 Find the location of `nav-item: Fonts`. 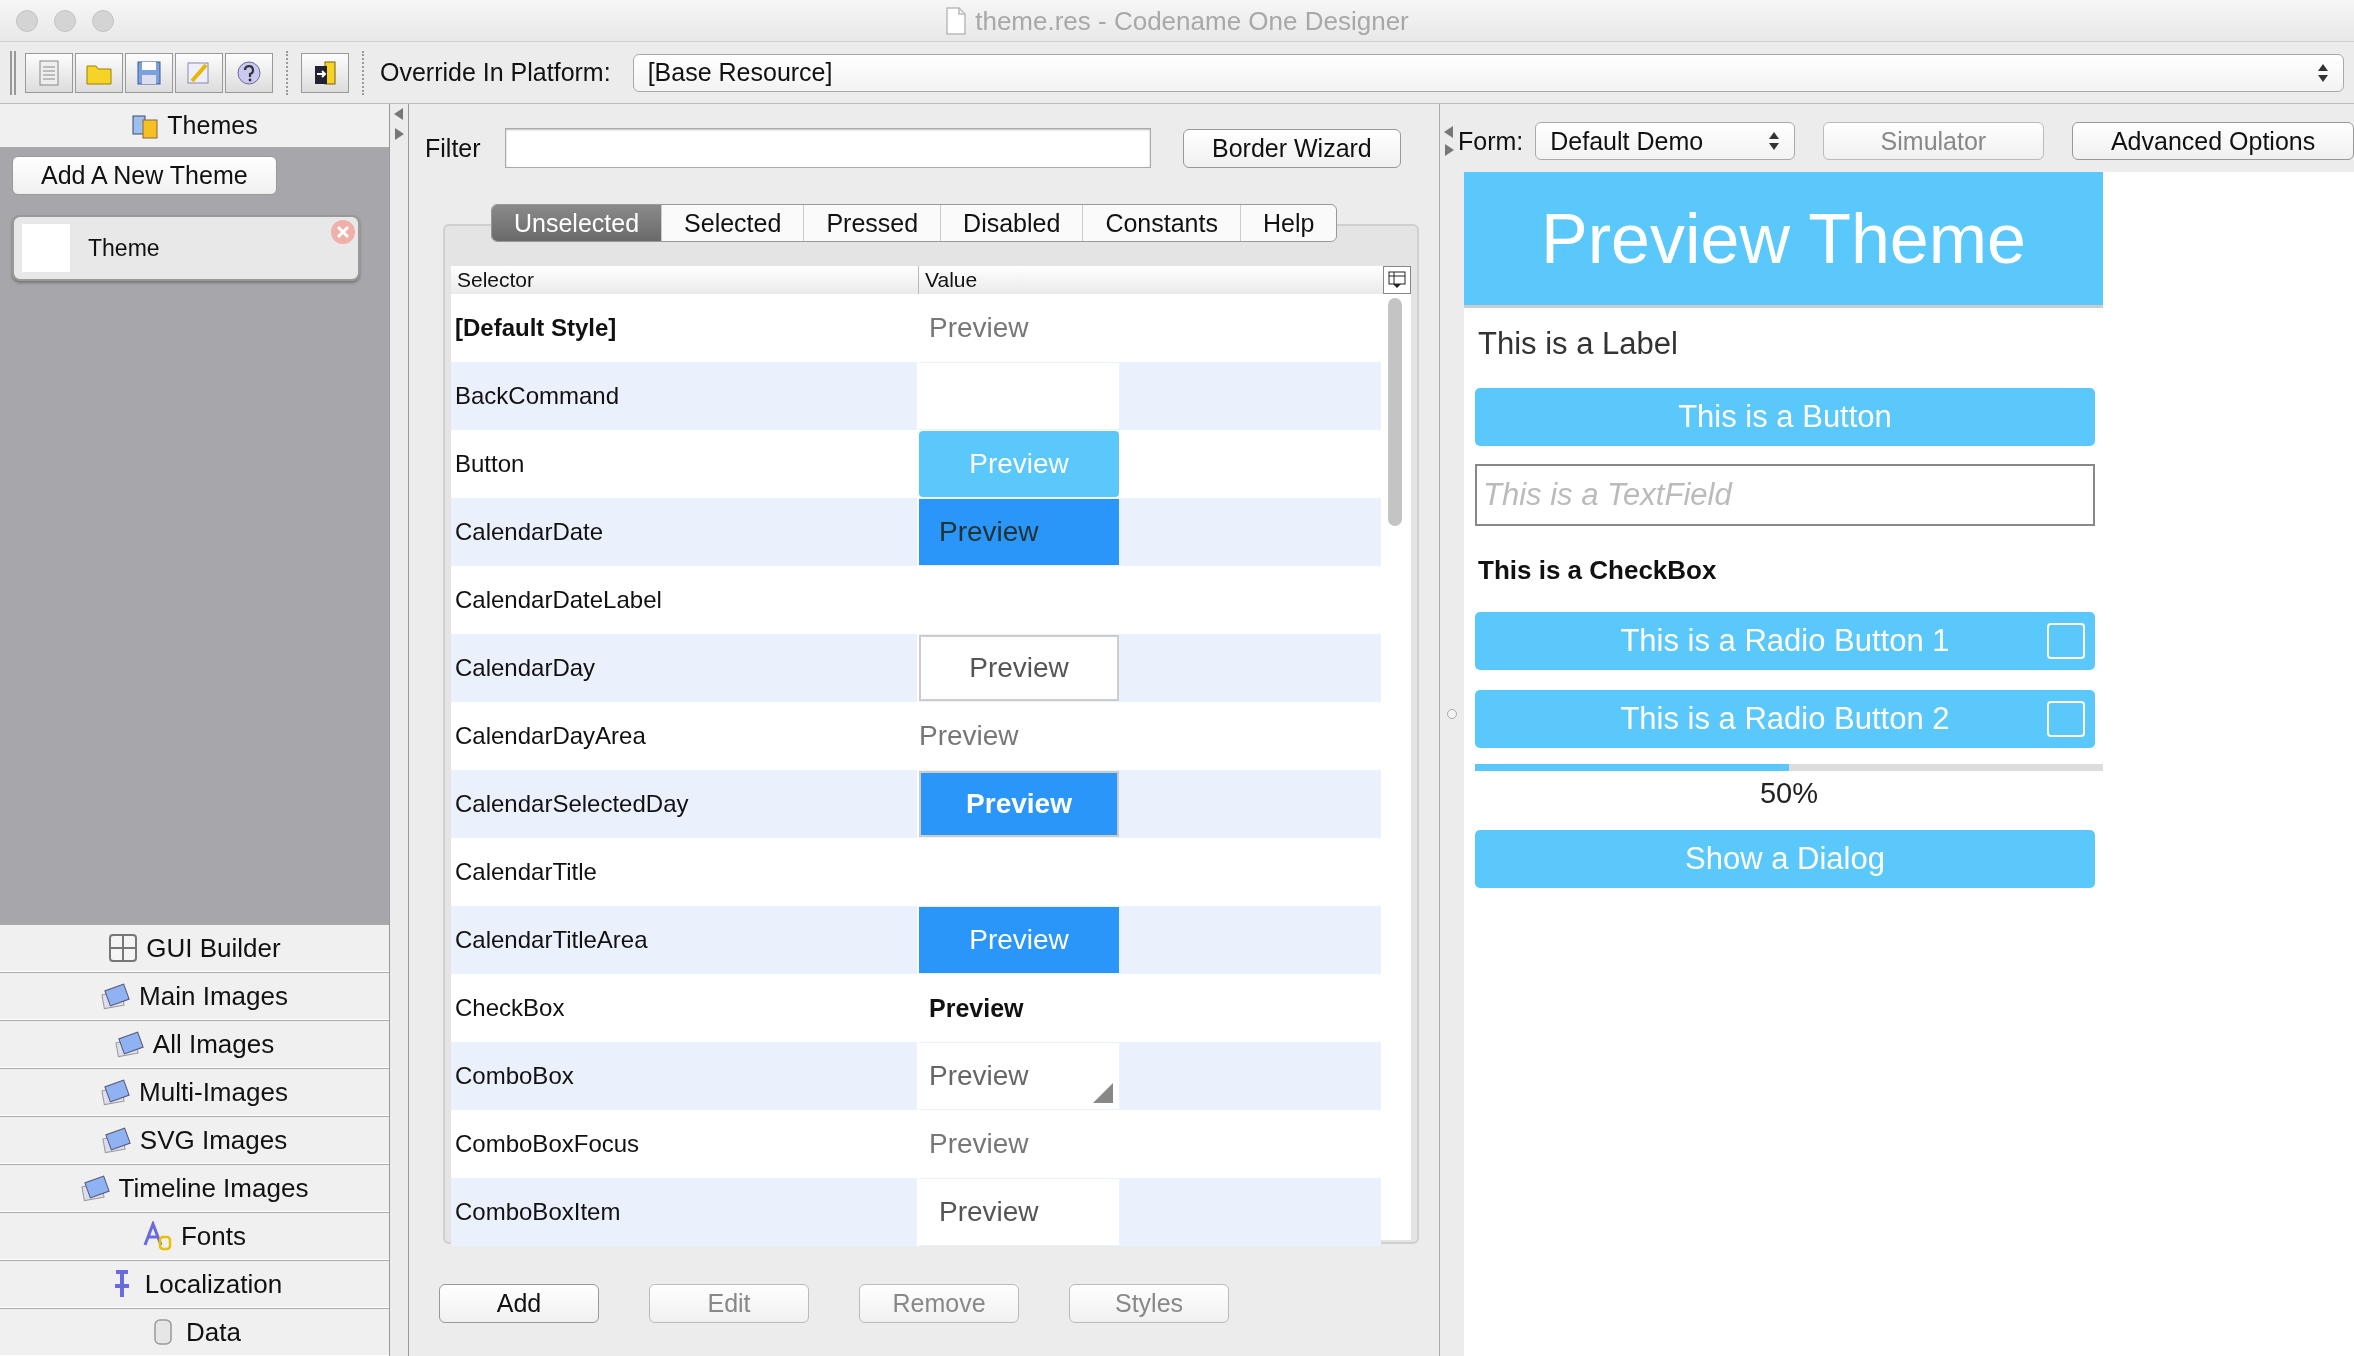

nav-item: Fonts is located at coordinates (194, 1236).